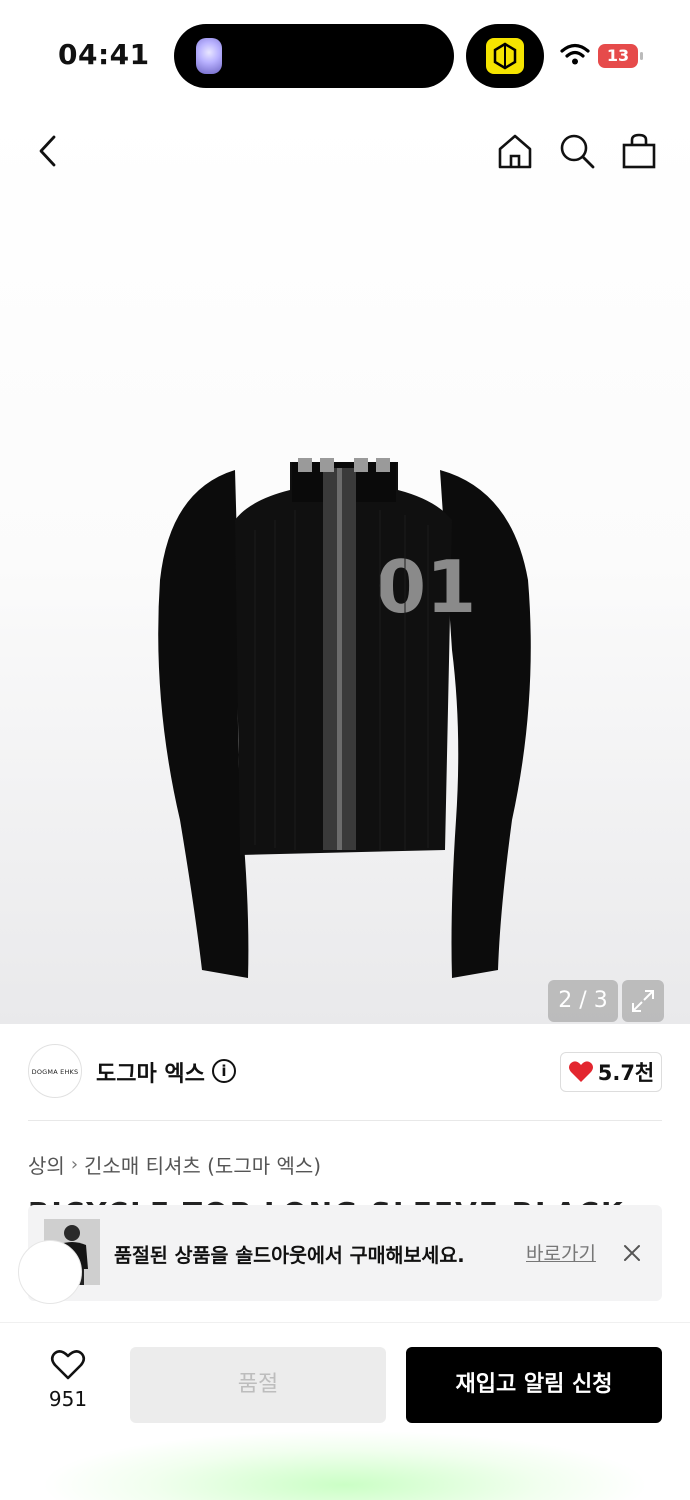  I want to click on search-icon, so click(577, 151).